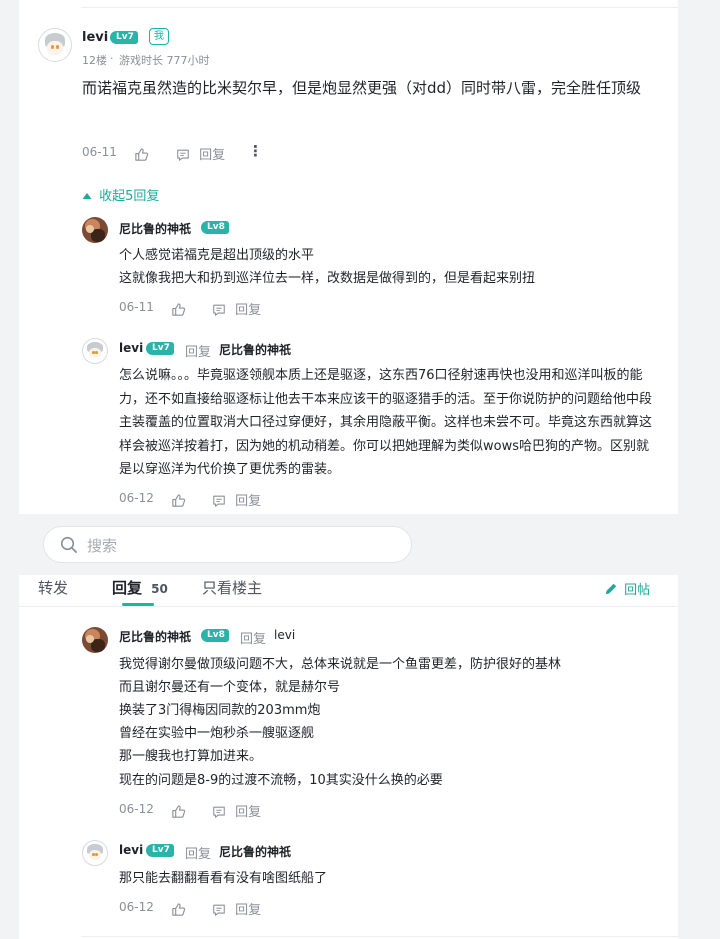 The height and width of the screenshot is (939, 720). Describe the element at coordinates (99, 152) in the screenshot. I see `comment-date: 06-11` at that location.